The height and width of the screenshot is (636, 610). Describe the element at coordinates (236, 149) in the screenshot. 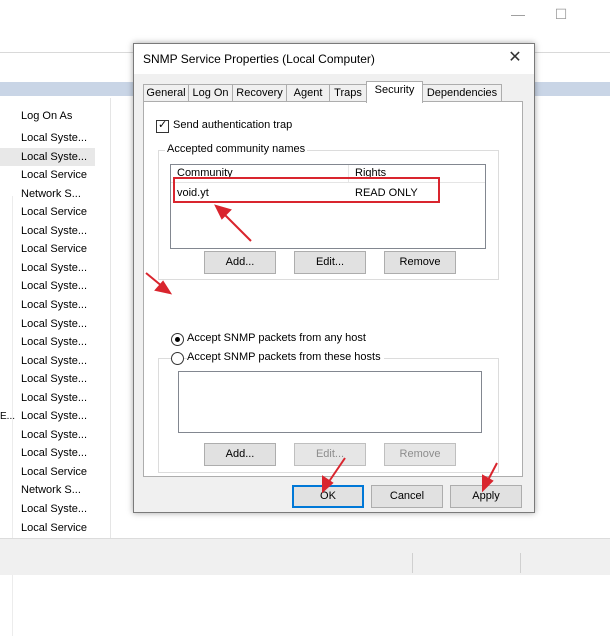

I see `community-group-legend: Accepted community names` at that location.